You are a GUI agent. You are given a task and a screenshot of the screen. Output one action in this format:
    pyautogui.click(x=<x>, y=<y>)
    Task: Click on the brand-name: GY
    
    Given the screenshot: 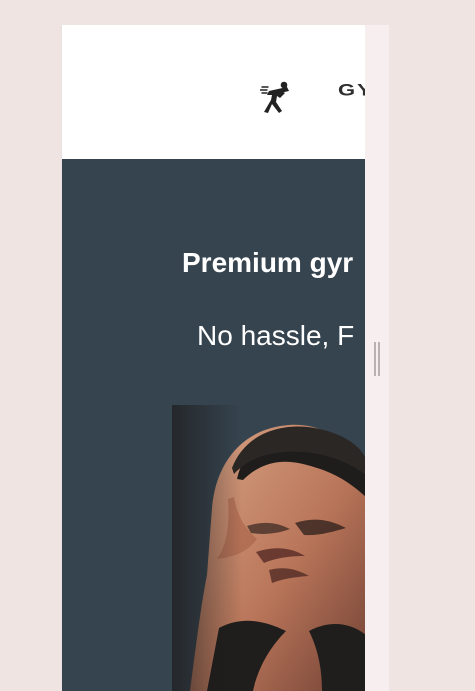 What is the action you would take?
    pyautogui.click(x=351, y=90)
    